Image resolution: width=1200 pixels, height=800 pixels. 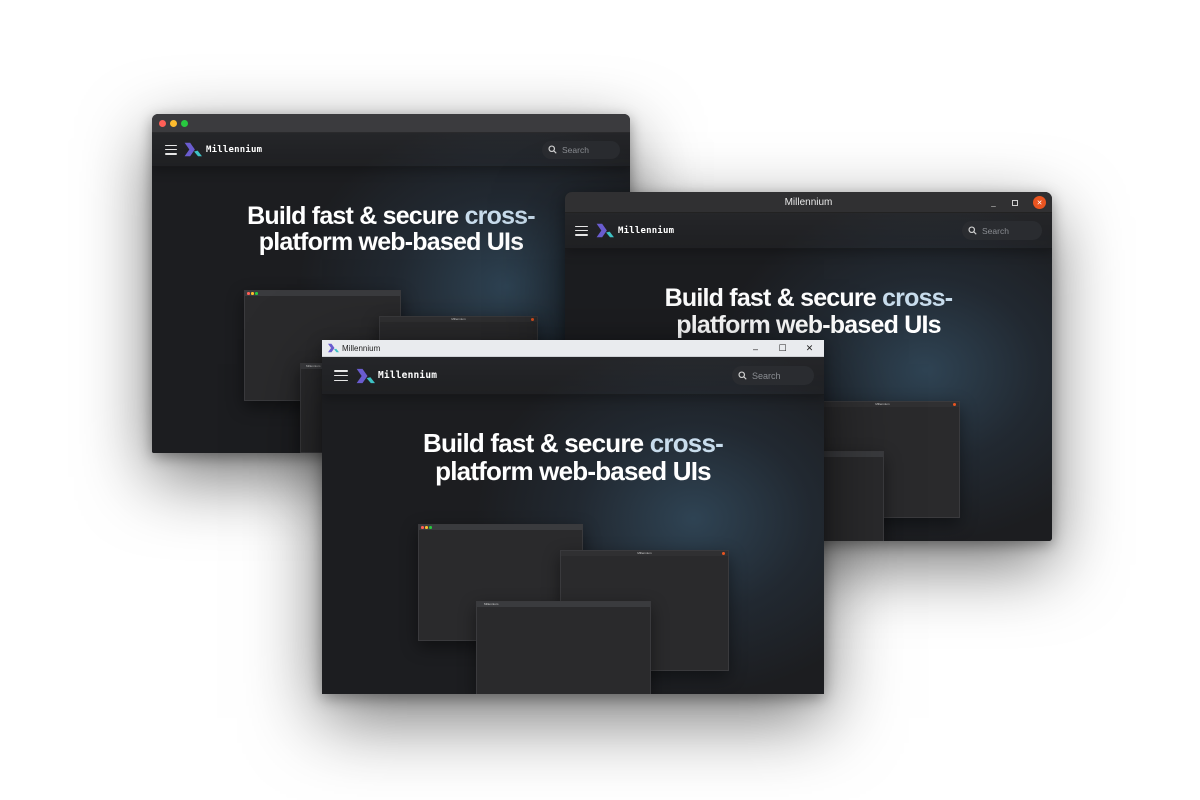 I want to click on window-minimize-icon: _, so click(x=993, y=202).